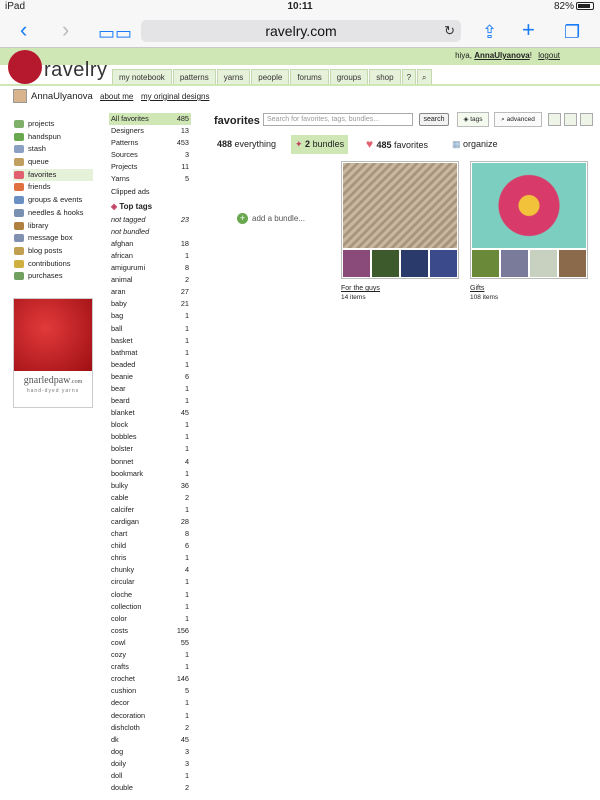 This screenshot has height=800, width=600. What do you see at coordinates (409, 76) in the screenshot?
I see `help-icon: ?` at bounding box center [409, 76].